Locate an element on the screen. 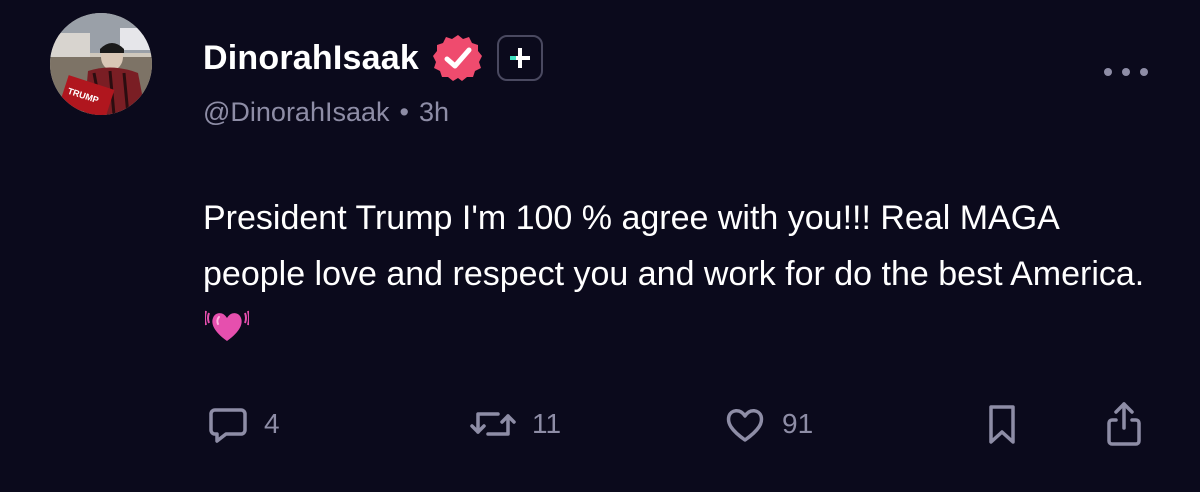  like-button: 91 is located at coordinates (767, 424).